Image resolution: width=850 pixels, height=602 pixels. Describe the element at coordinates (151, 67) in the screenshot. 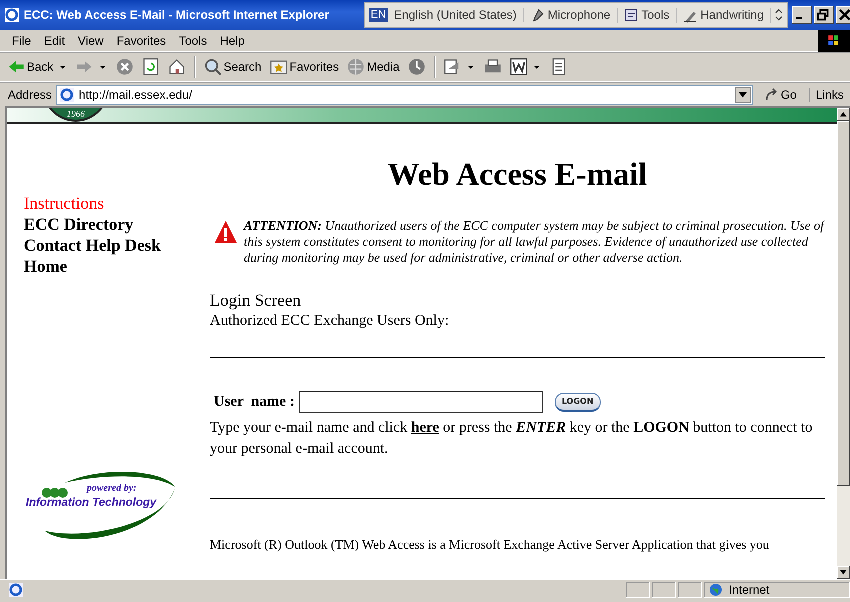

I see `refresh-icon` at that location.